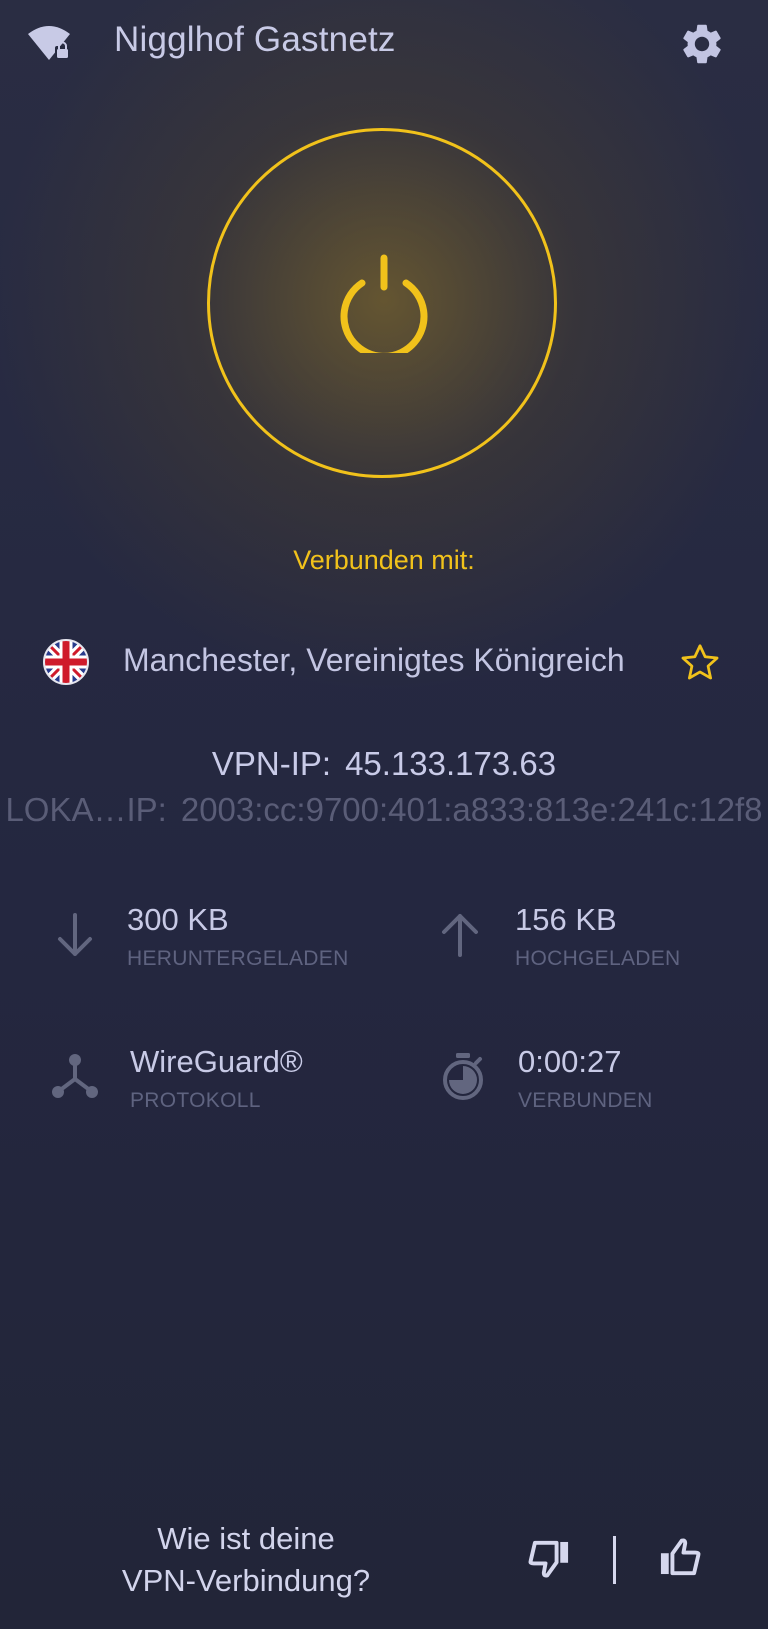 Image resolution: width=768 pixels, height=1629 pixels. I want to click on protocol-icon, so click(75, 1076).